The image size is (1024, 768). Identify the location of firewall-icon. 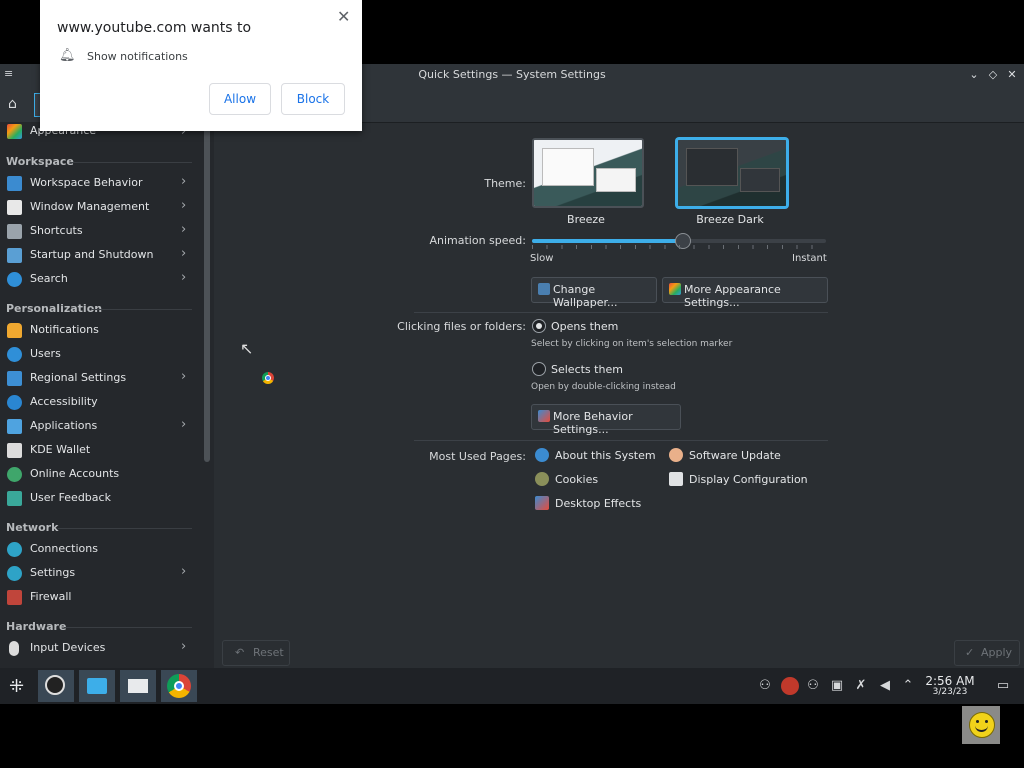
(14, 597).